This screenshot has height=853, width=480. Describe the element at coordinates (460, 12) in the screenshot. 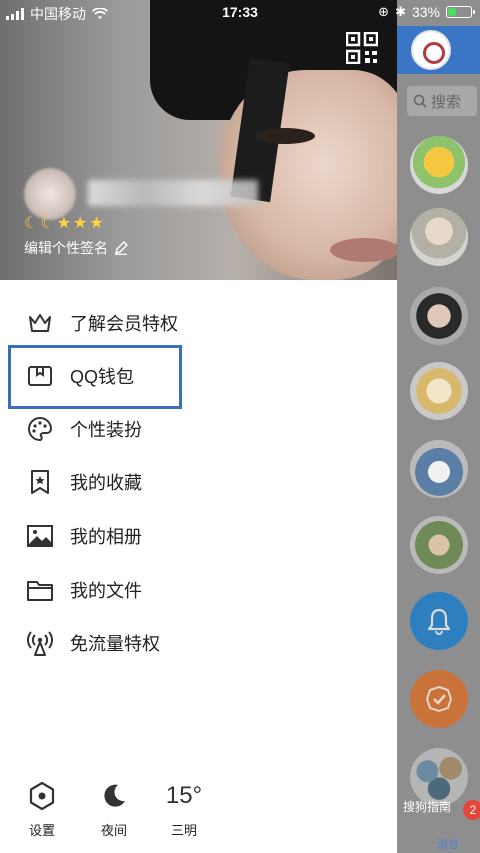

I see `battery-icon` at that location.